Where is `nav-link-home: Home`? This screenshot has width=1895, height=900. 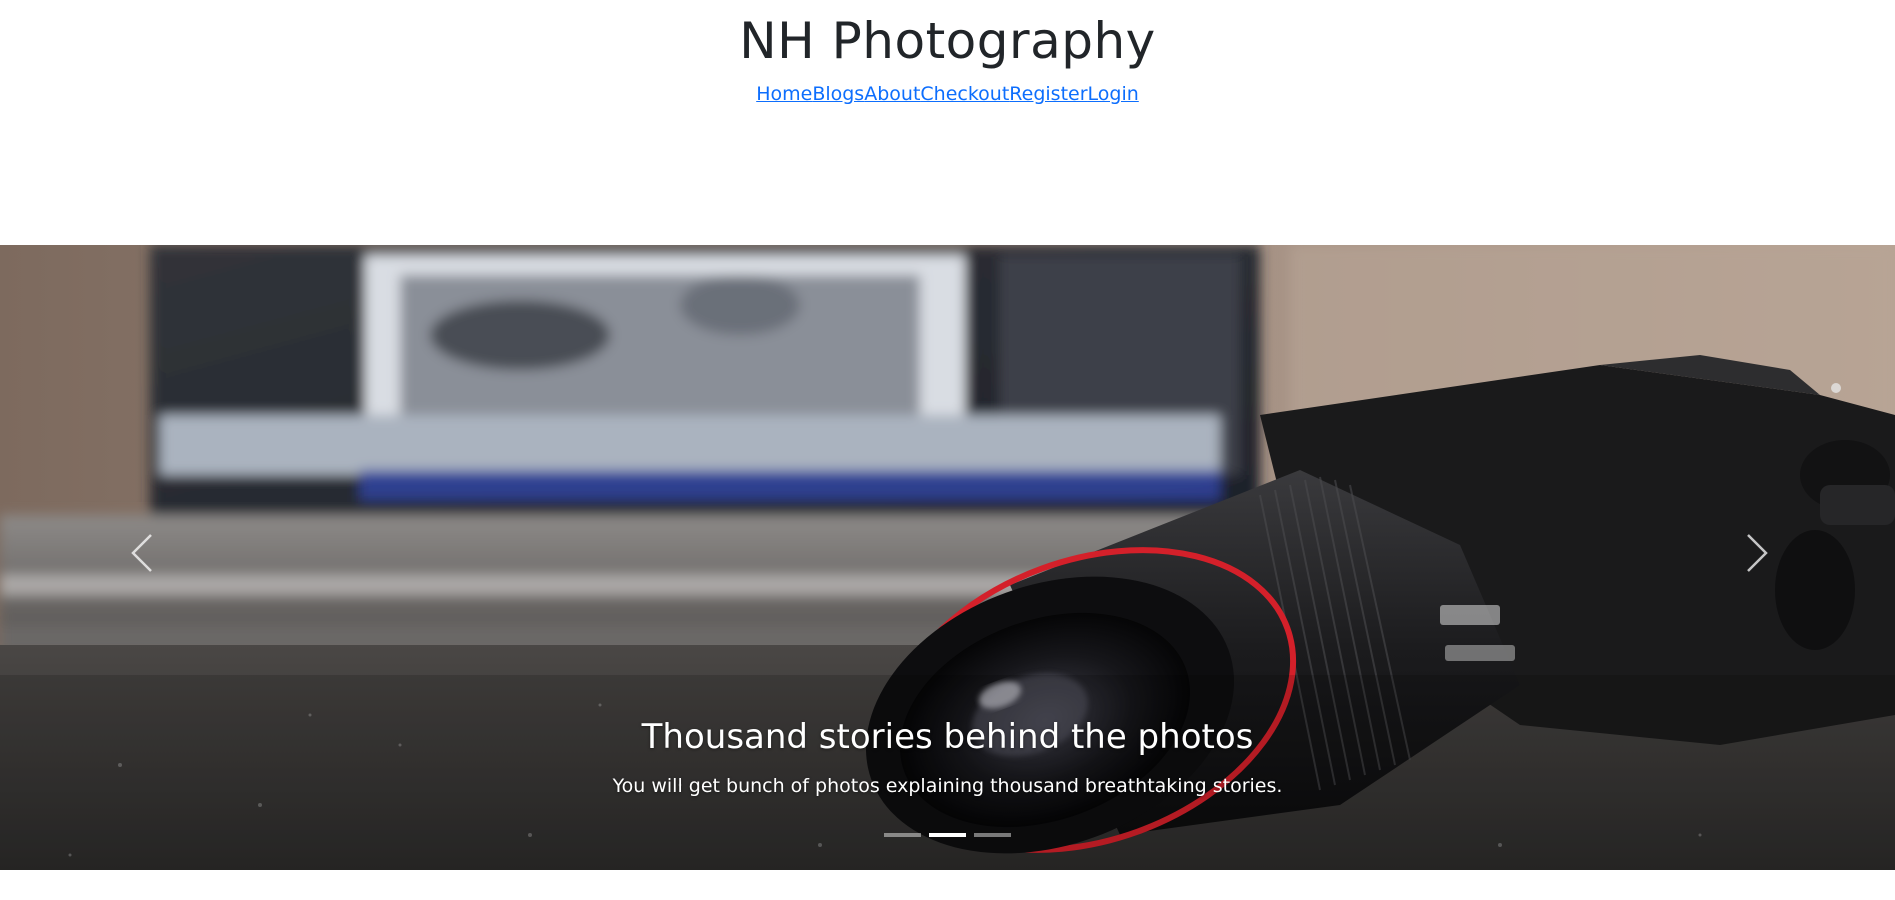 nav-link-home: Home is located at coordinates (784, 94).